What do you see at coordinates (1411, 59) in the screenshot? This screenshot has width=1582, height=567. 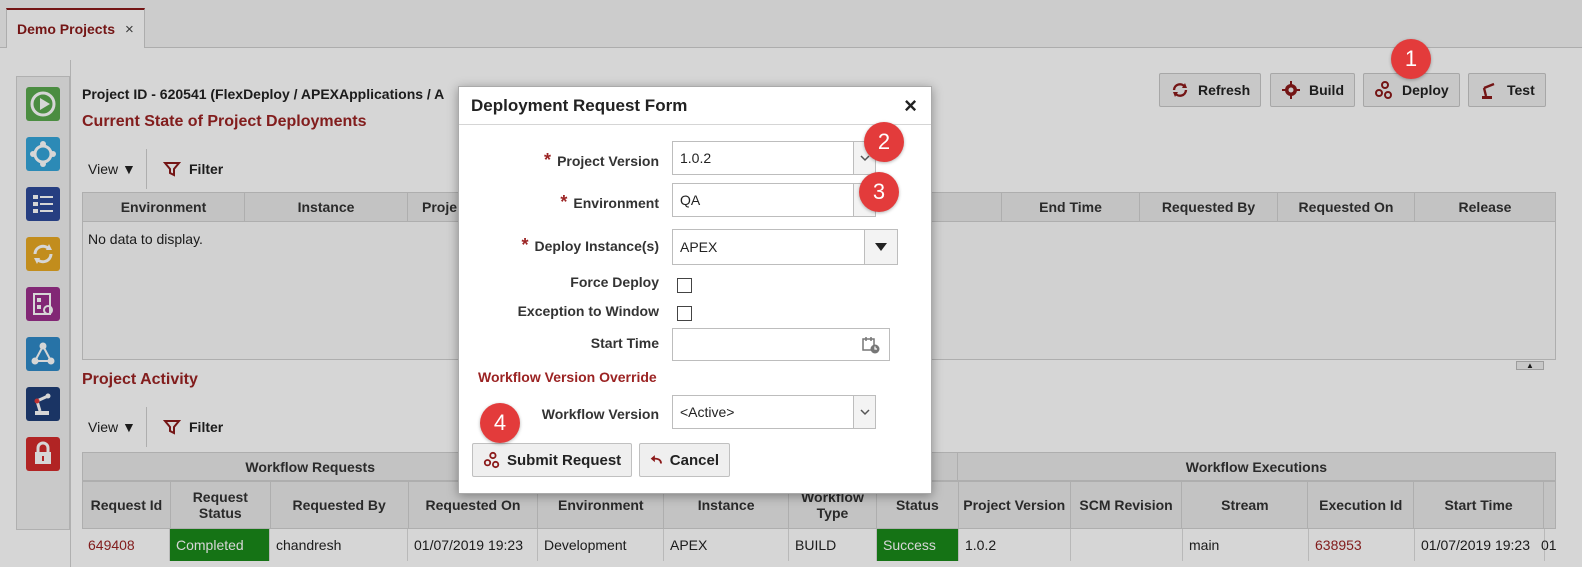 I see `step-badge-1: 1` at bounding box center [1411, 59].